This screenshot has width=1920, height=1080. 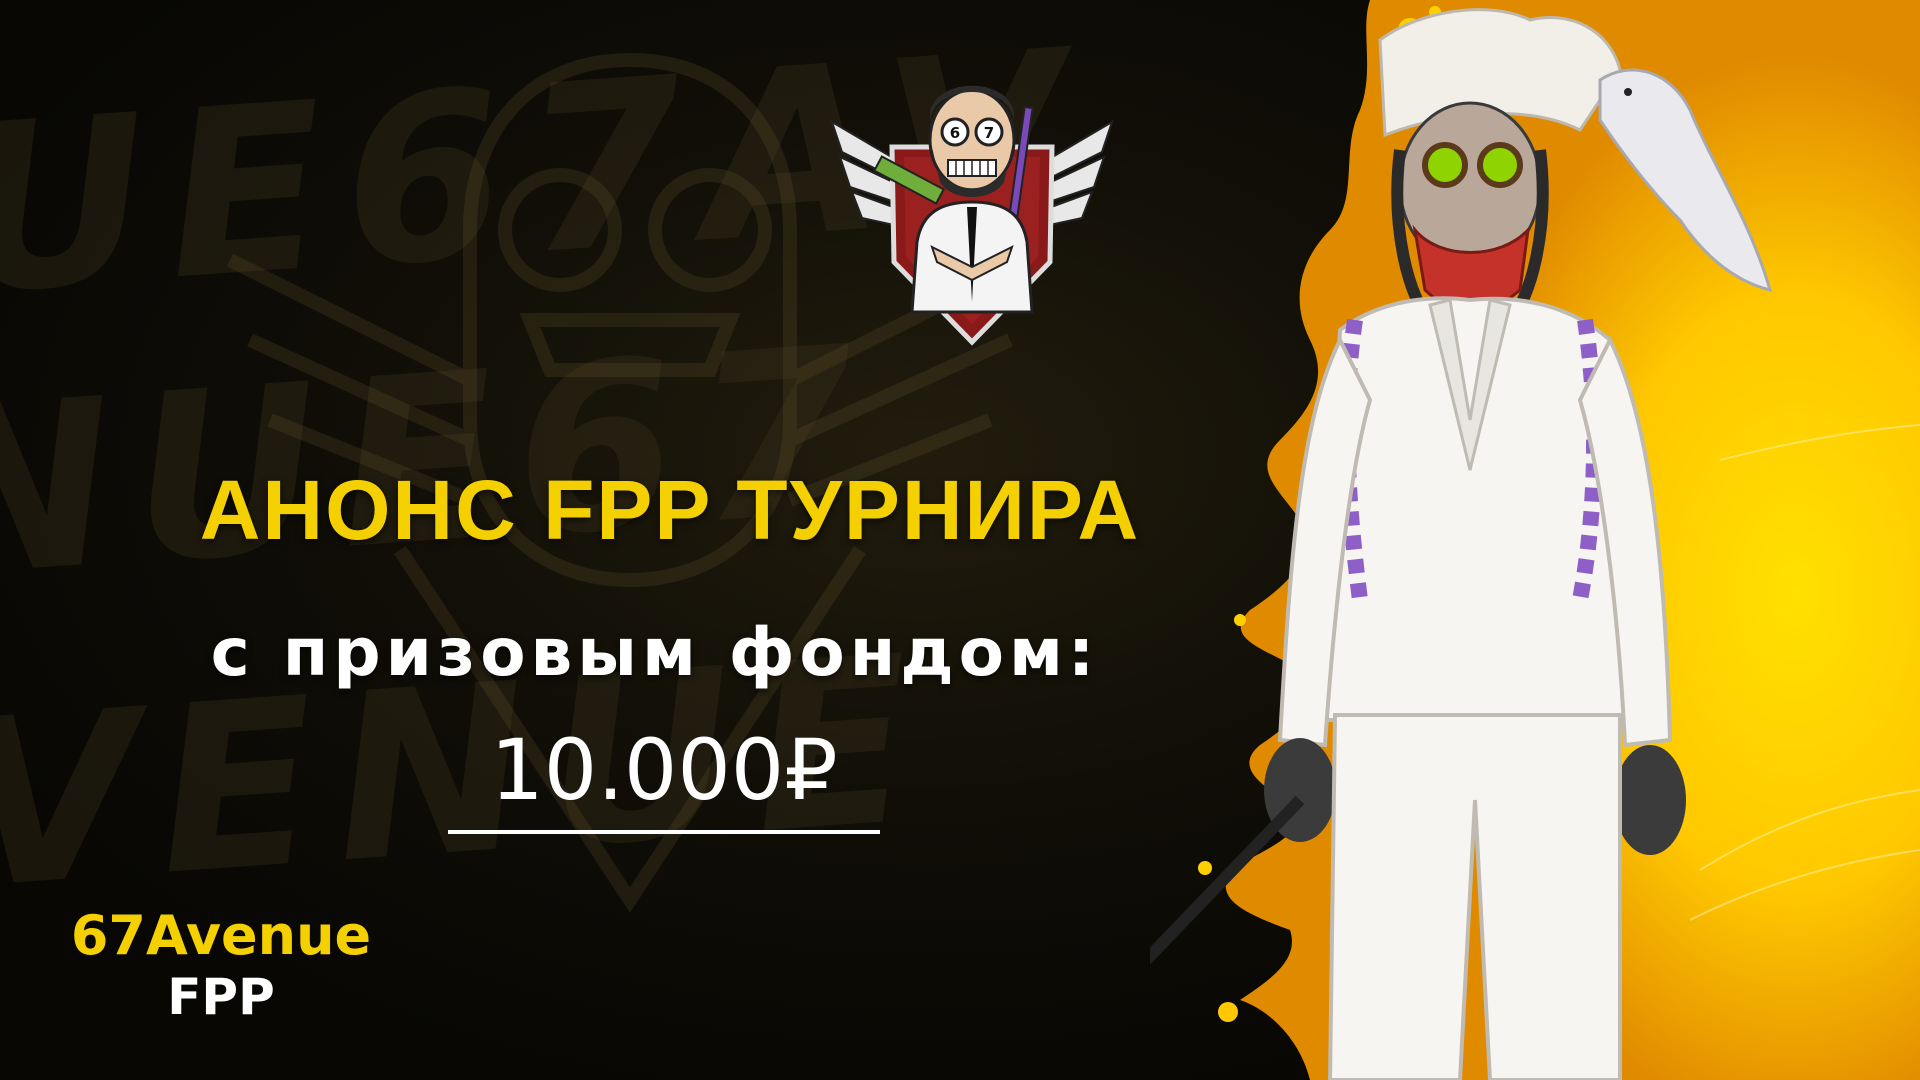 I want to click on brand-block: 67Avenue FPP, so click(x=221, y=965).